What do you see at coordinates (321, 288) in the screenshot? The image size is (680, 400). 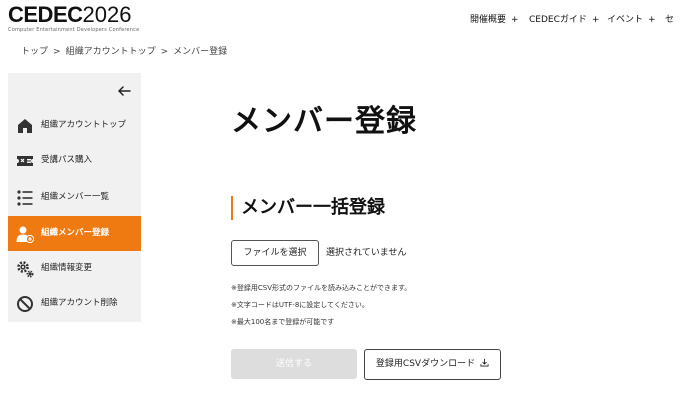 I see `note-csv-format: ※登録用CSV形式のファイルを読み込みことができます。` at bounding box center [321, 288].